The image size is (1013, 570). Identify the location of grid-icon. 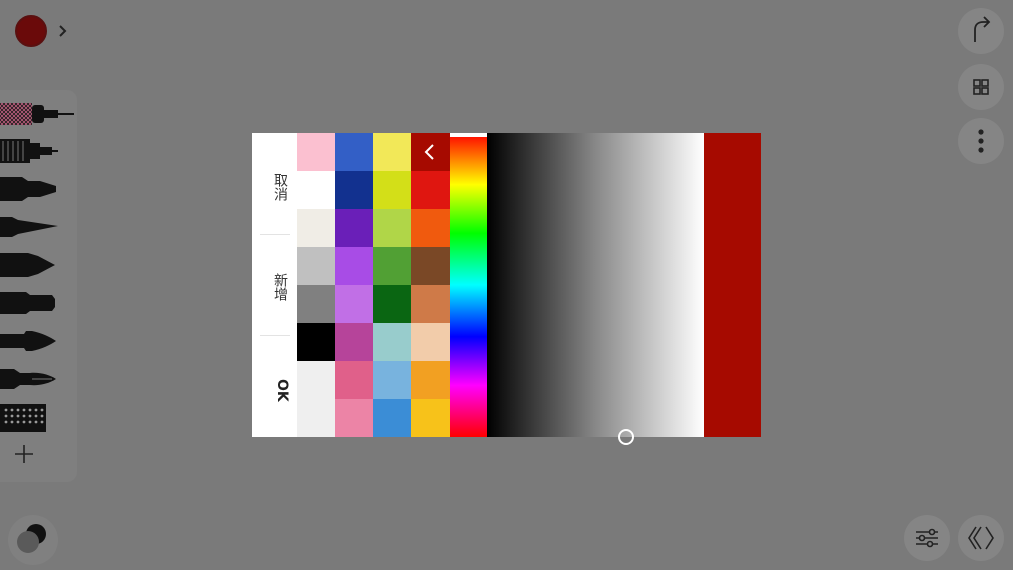
(981, 87).